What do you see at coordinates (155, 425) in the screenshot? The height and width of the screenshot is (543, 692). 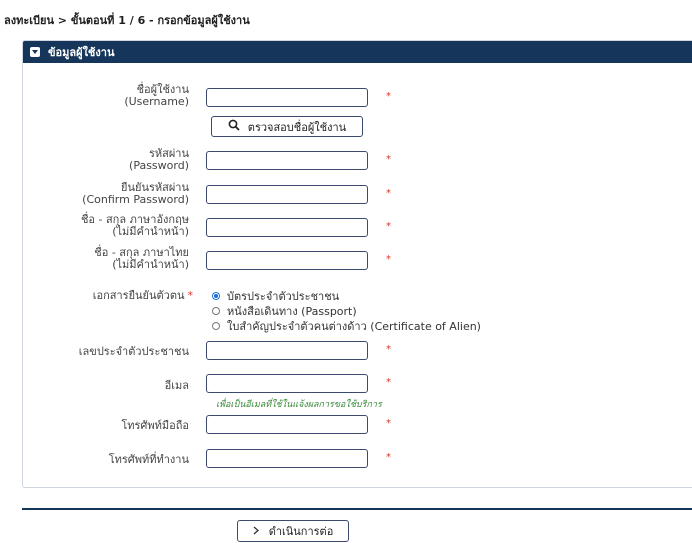 I see `mobile-label: โทรศัพท์มือถือ` at bounding box center [155, 425].